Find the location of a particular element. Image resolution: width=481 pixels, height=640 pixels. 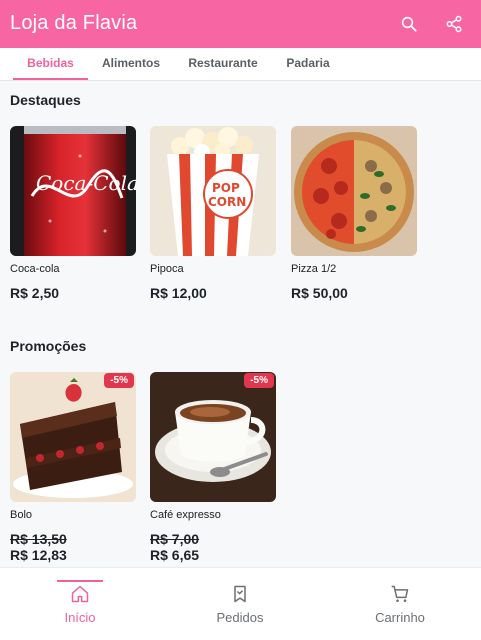

product-card-cafe-expresso: -5% Café expresso R$ 7,00 R$ 6,65 is located at coordinates (213, 467).